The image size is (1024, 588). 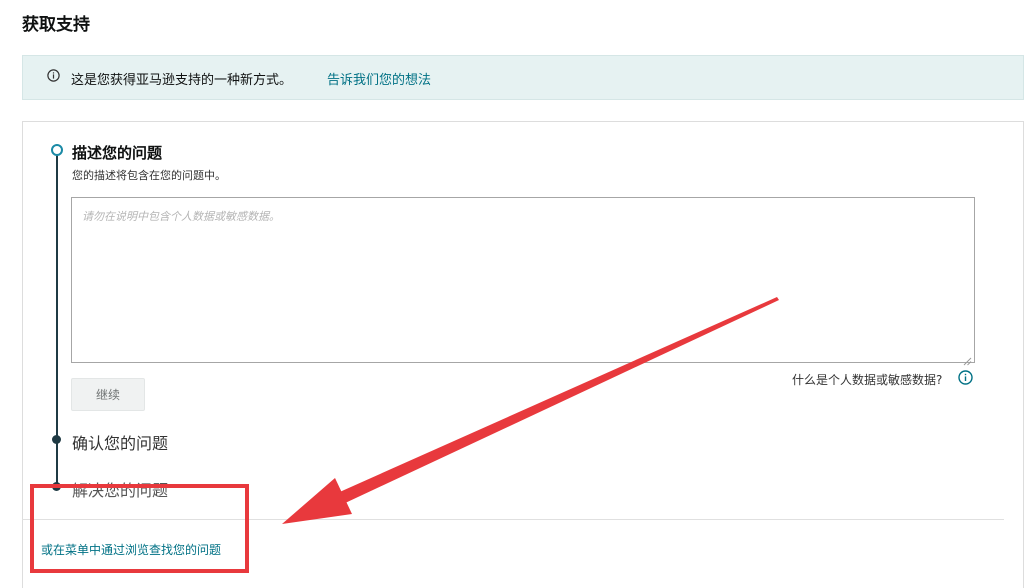 What do you see at coordinates (965, 377) in the screenshot?
I see `help-info-icon` at bounding box center [965, 377].